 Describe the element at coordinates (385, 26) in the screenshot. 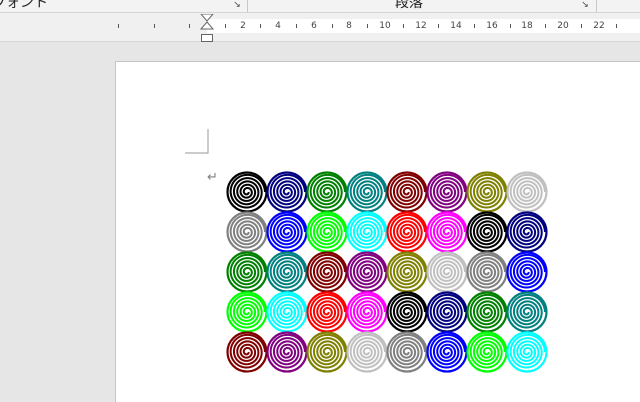

I see `ruler-number: 10` at that location.